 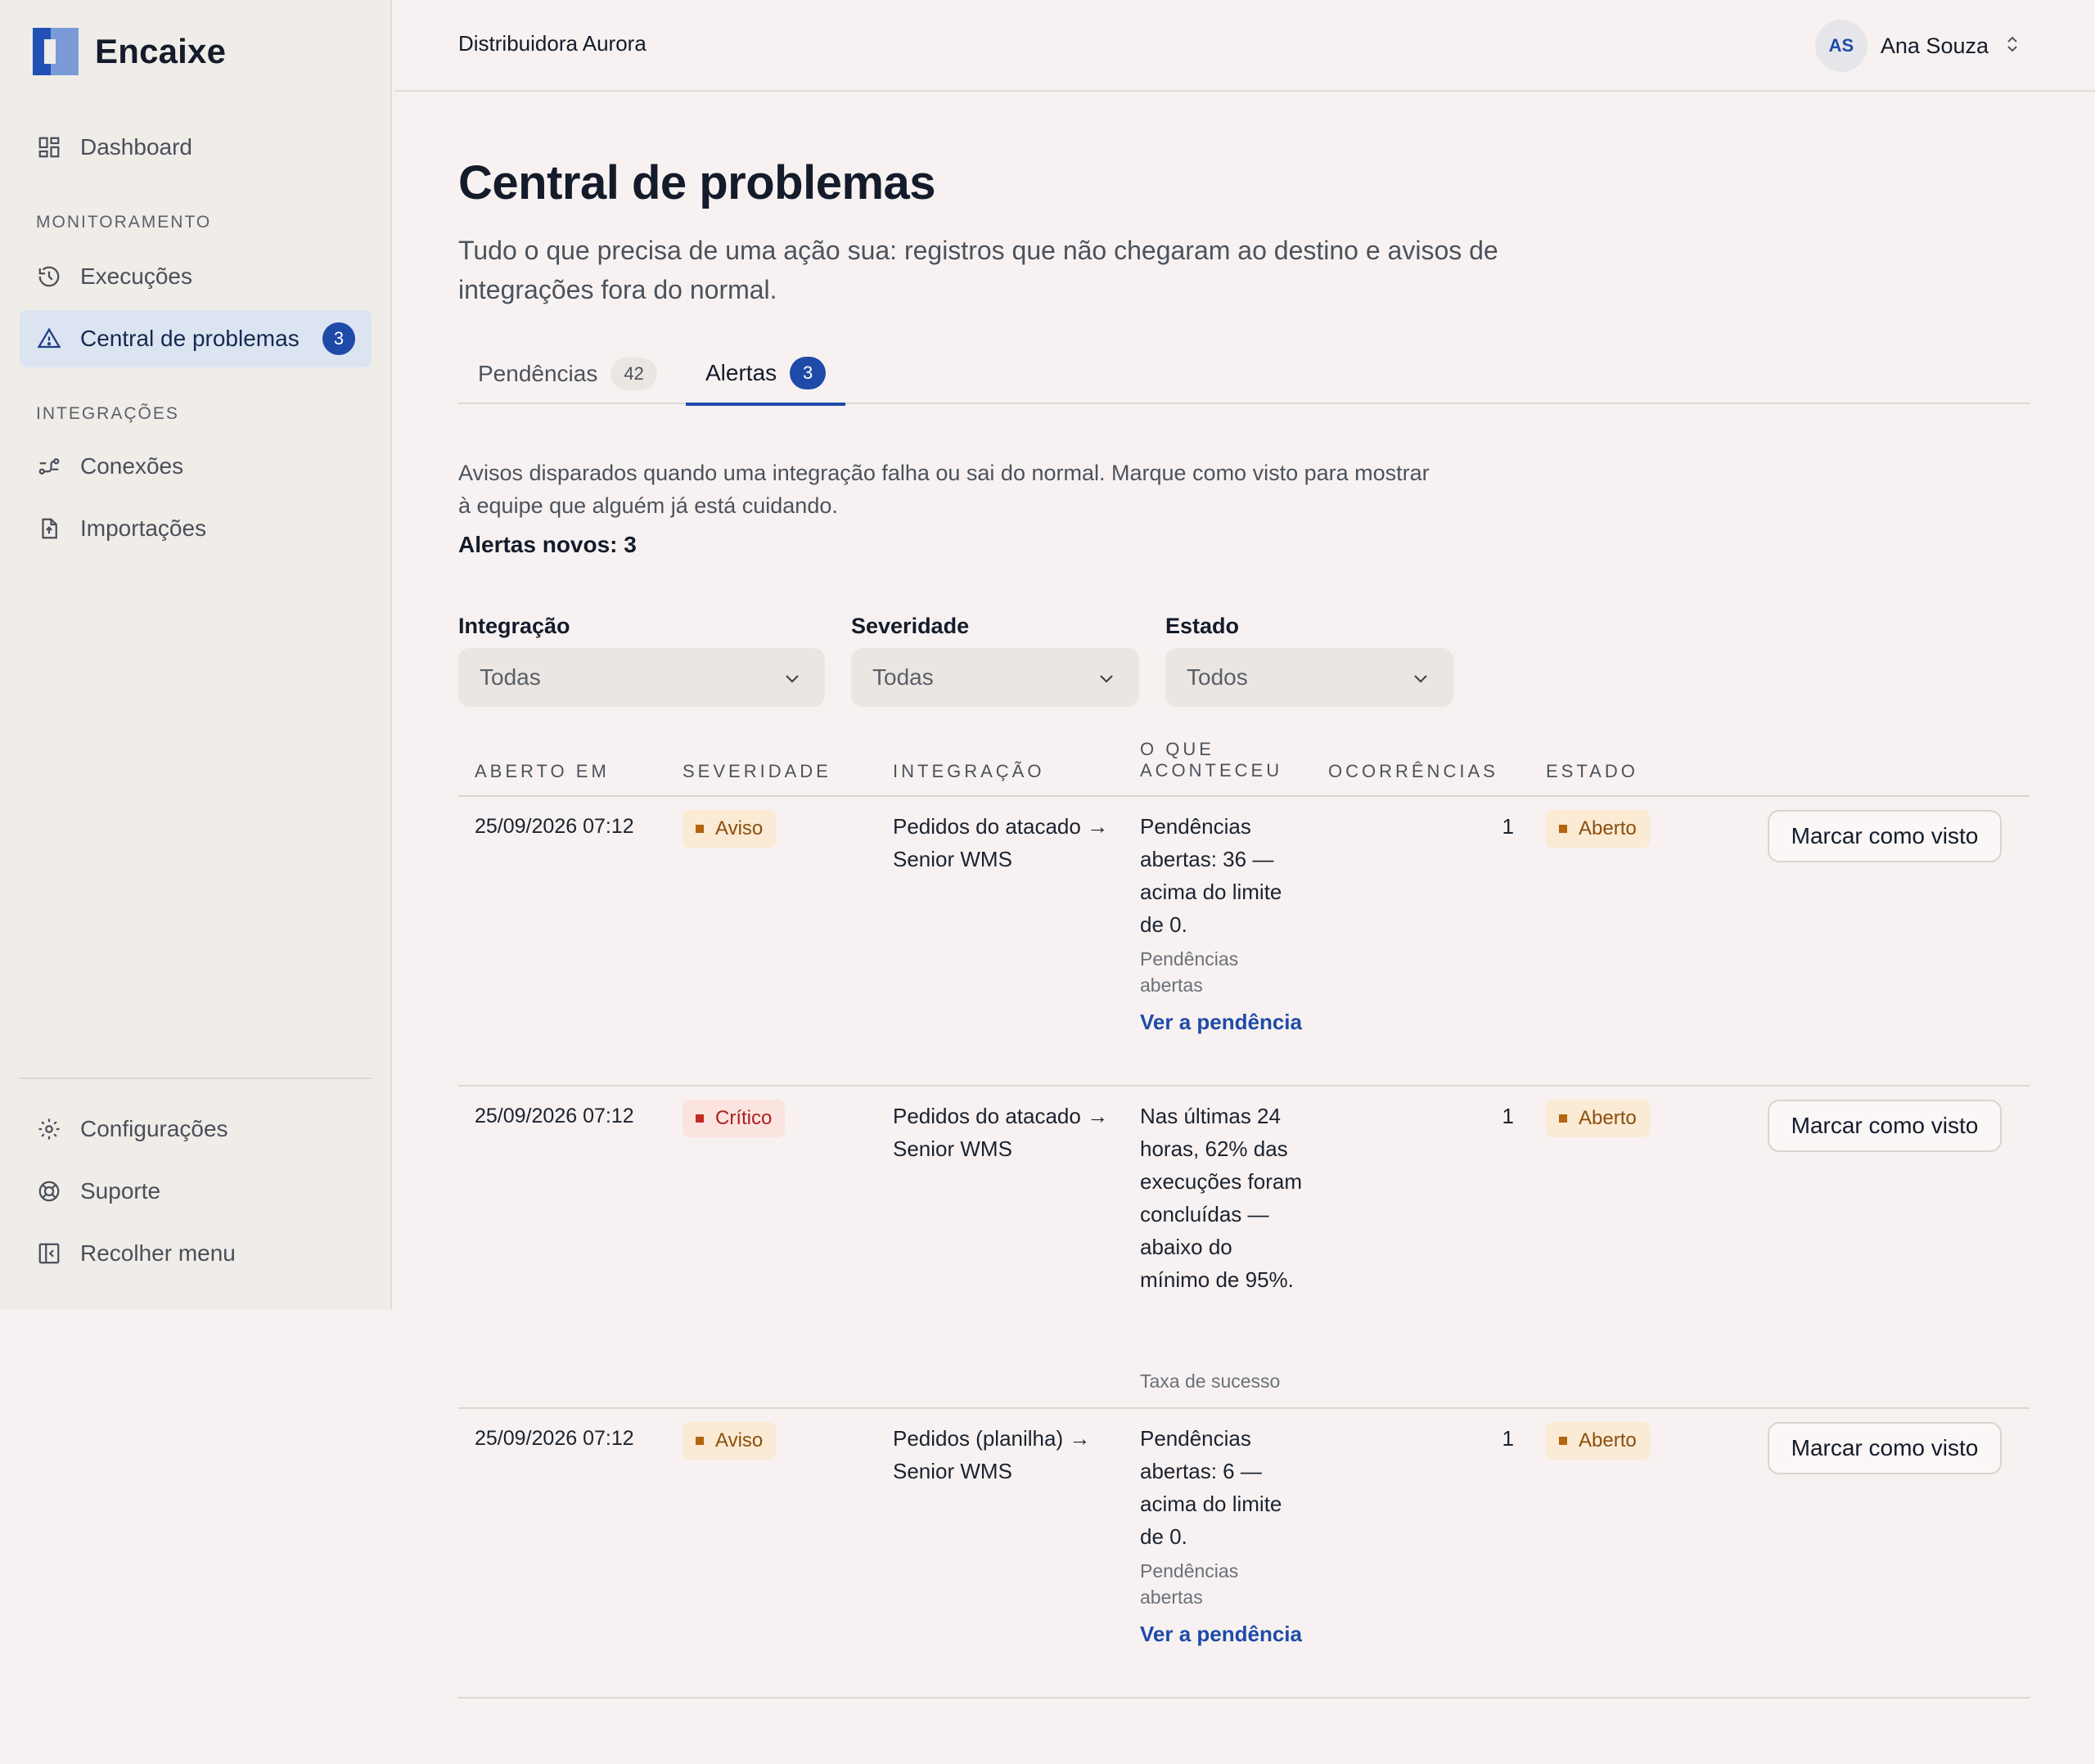 I want to click on select-value: Todos, so click(x=1217, y=677).